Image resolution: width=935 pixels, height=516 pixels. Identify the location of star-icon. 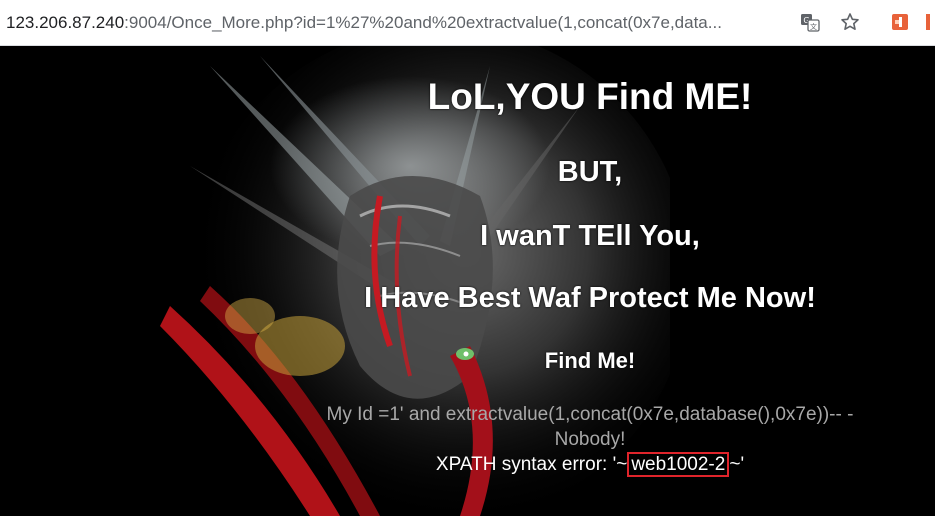
(850, 22).